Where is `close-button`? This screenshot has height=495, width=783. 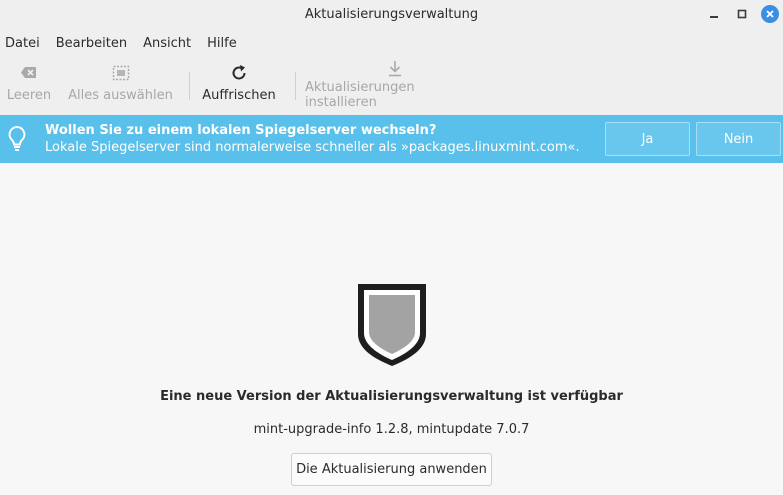 close-button is located at coordinates (770, 14).